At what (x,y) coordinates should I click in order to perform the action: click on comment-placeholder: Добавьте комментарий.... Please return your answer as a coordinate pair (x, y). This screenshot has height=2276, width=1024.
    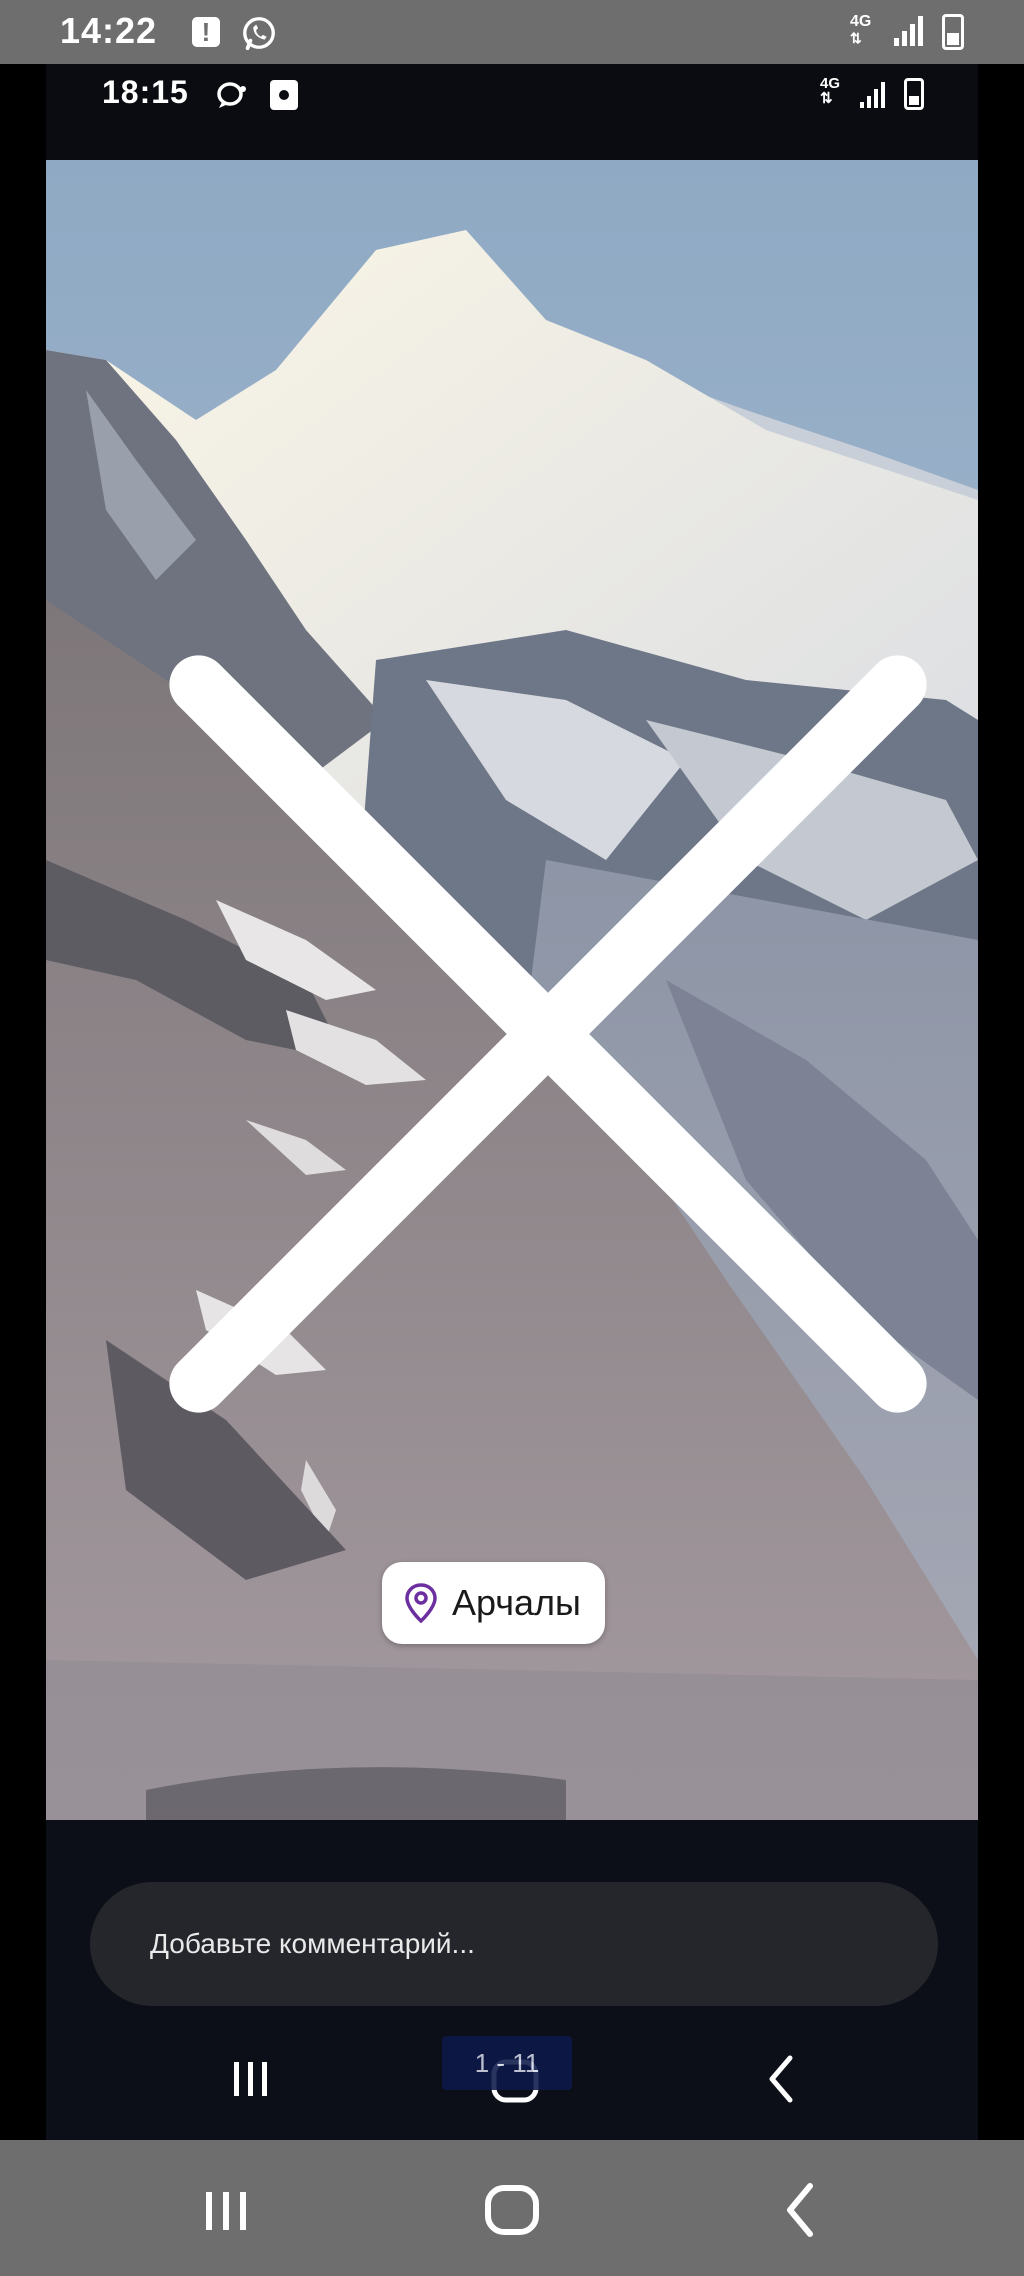
    Looking at the image, I should click on (312, 1943).